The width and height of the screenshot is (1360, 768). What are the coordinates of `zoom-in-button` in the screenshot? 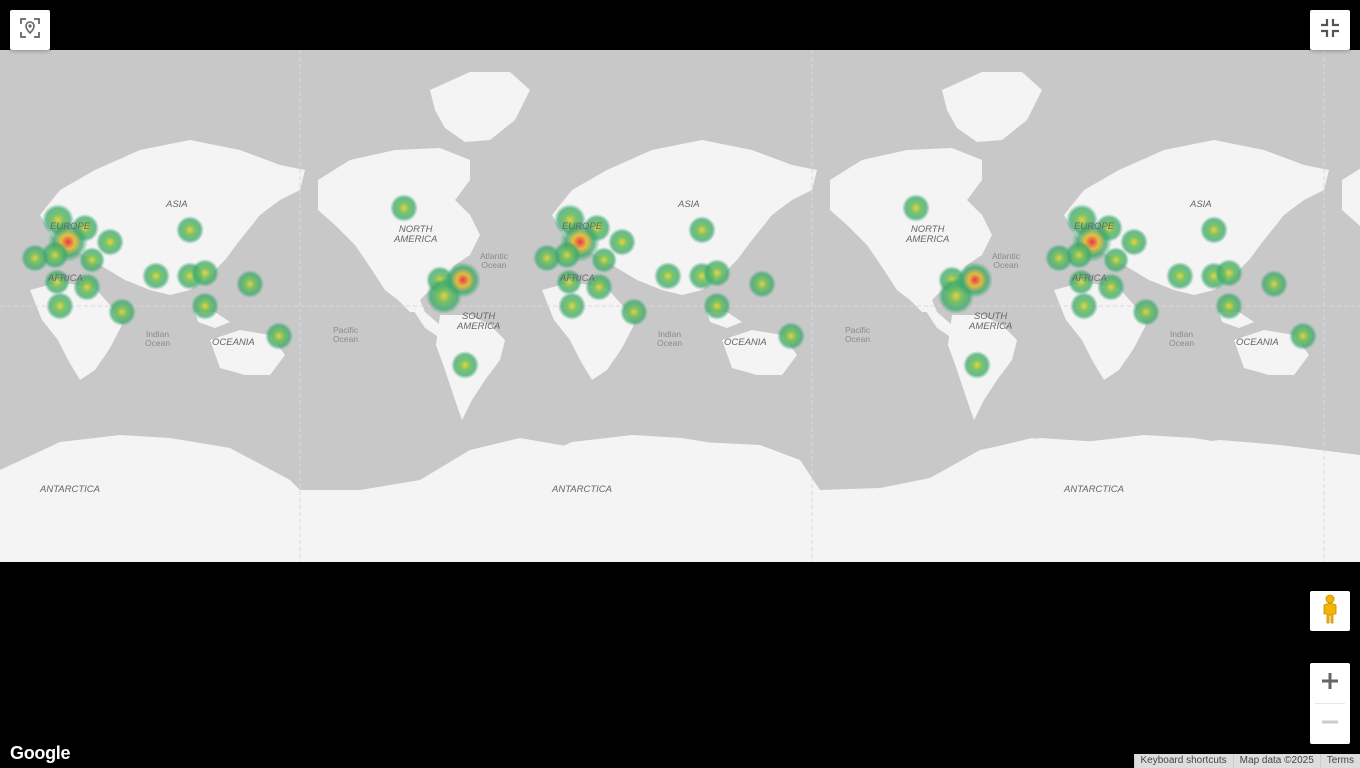 It's located at (1330, 683).